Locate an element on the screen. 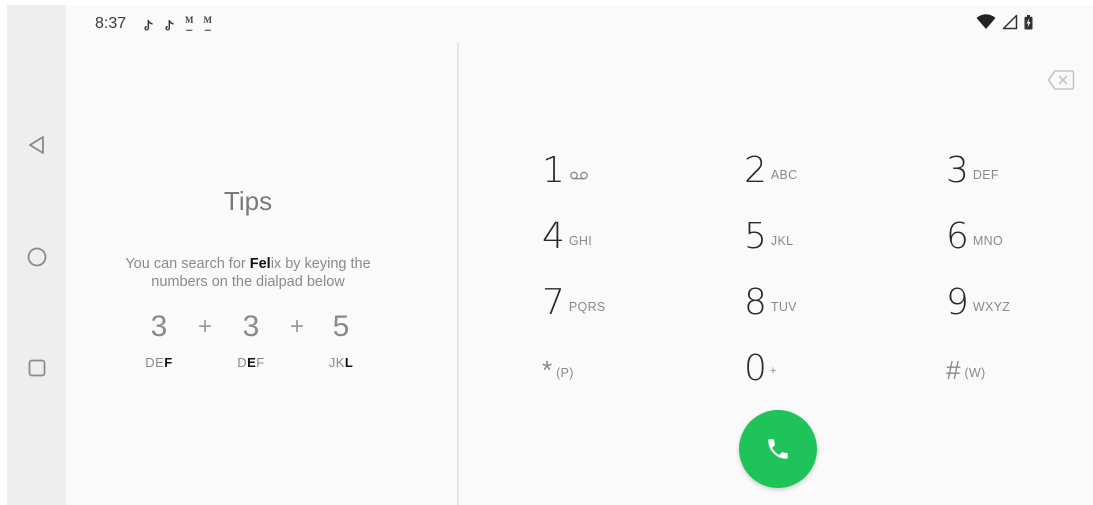 The image size is (1093, 505). dialpad-key-6: 6 MNO is located at coordinates (974, 234).